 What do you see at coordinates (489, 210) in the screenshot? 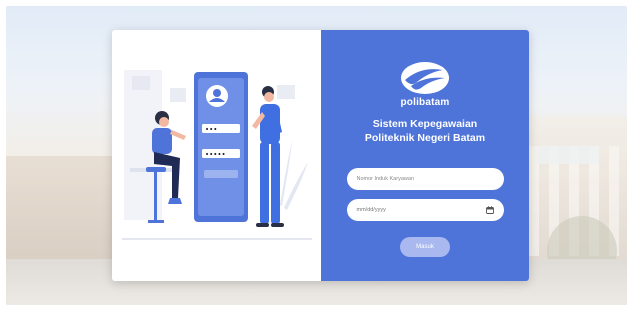
I see `calendar-icon` at bounding box center [489, 210].